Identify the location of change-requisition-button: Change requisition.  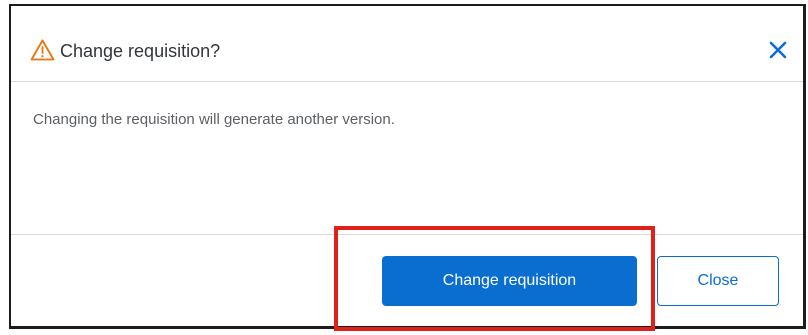
(509, 281).